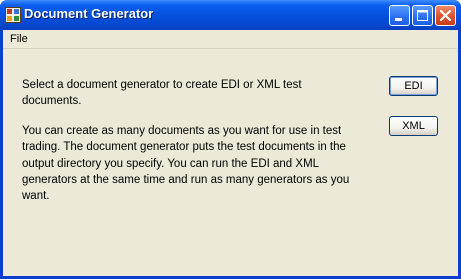 This screenshot has height=279, width=461. What do you see at coordinates (19, 39) in the screenshot?
I see `menu-file: File` at bounding box center [19, 39].